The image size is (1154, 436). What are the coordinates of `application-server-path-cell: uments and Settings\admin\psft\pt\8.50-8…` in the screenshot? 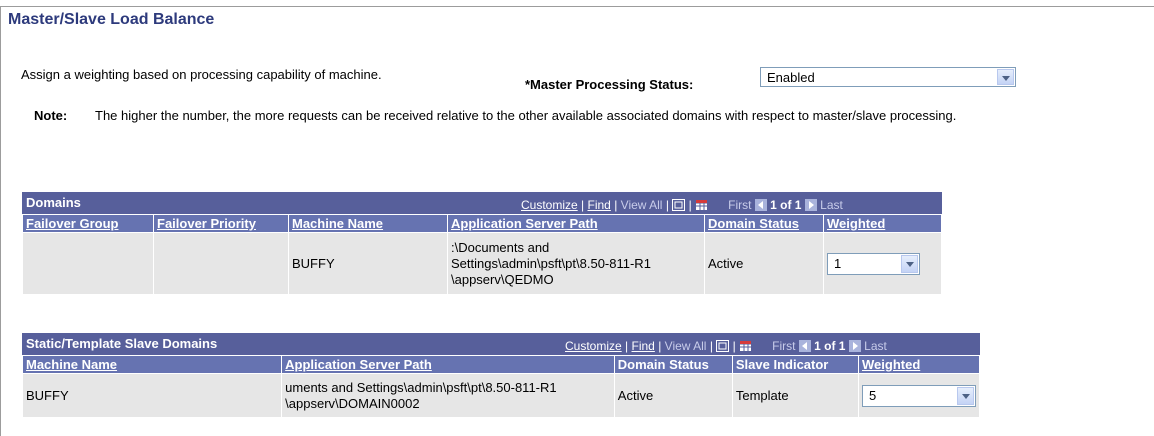 It's located at (448, 395).